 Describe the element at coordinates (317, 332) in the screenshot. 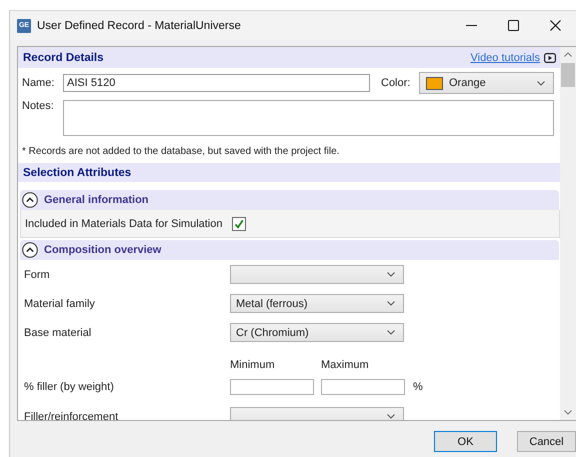

I see `dropdown: Cr (Chromium)` at that location.